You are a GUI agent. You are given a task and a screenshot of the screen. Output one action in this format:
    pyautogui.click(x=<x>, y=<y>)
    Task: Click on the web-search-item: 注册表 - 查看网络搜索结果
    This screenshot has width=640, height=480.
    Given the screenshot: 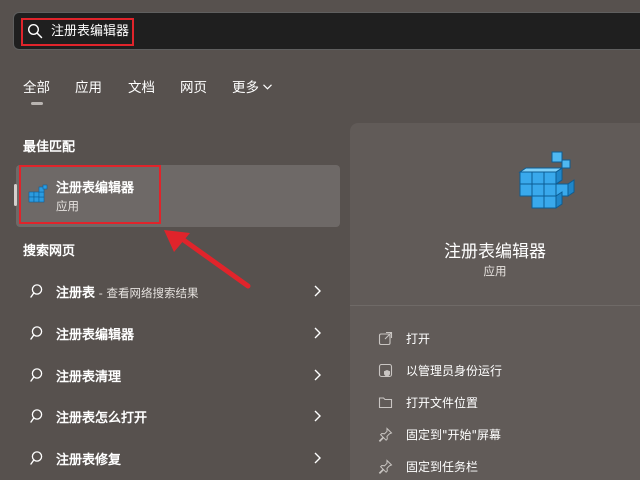 What is the action you would take?
    pyautogui.click(x=178, y=291)
    